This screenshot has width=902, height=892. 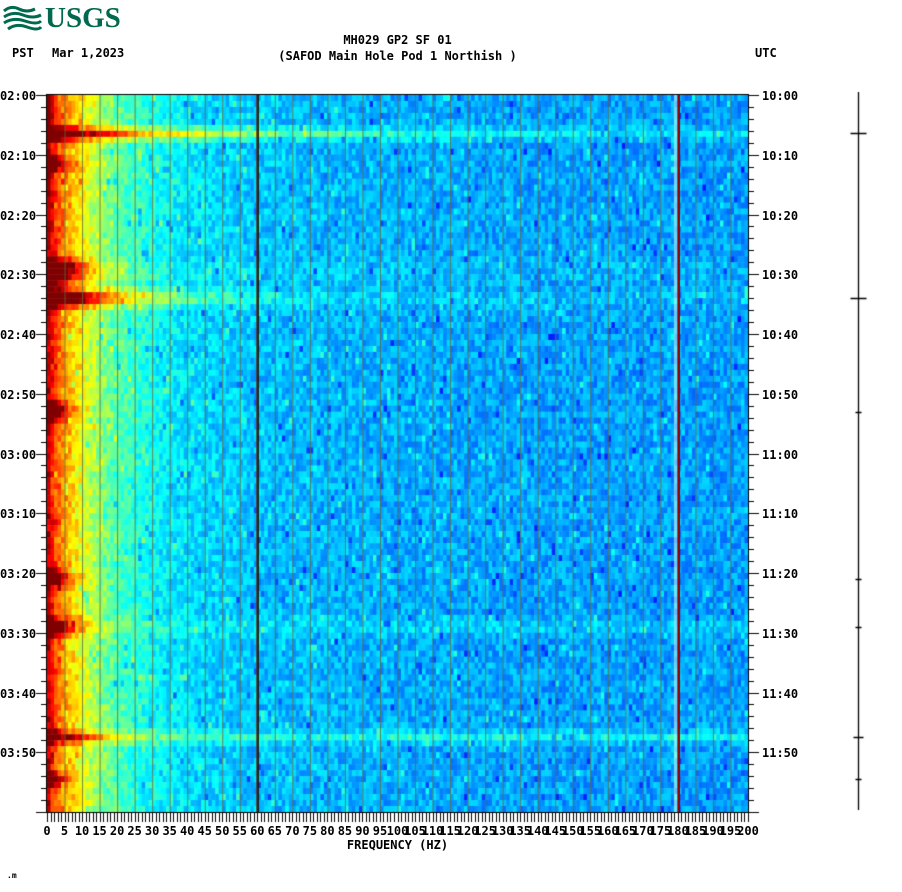 What do you see at coordinates (18, 394) in the screenshot?
I see `left-time-label: 02:50` at bounding box center [18, 394].